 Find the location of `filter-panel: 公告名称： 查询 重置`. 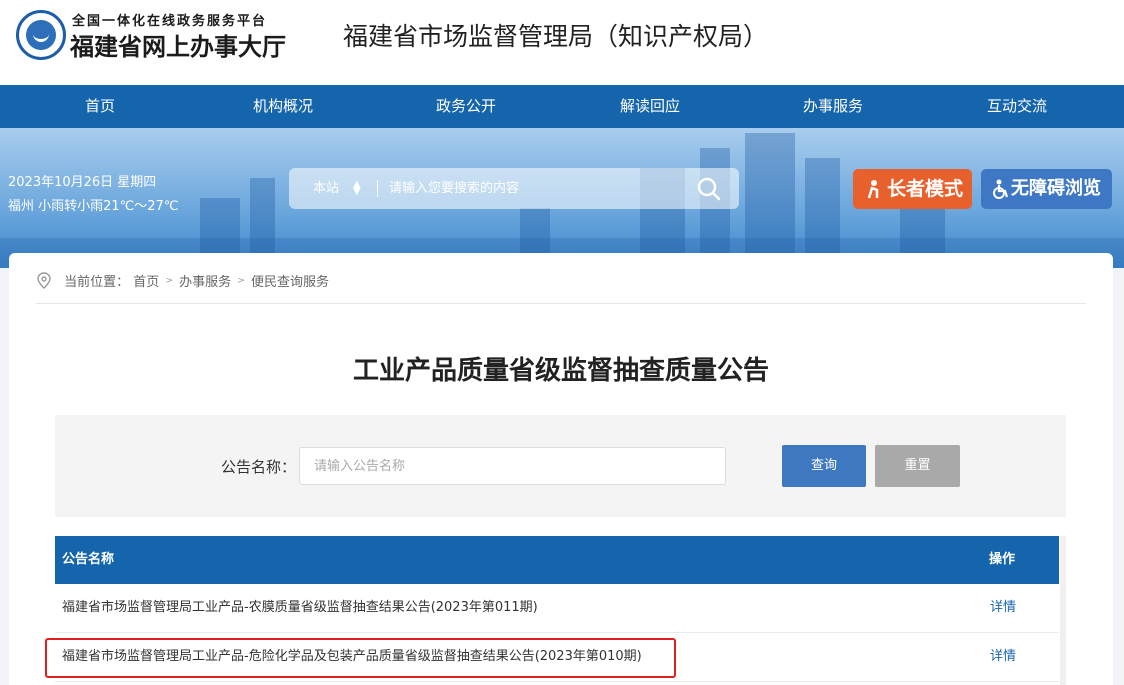

filter-panel: 公告名称： 查询 重置 is located at coordinates (560, 466).